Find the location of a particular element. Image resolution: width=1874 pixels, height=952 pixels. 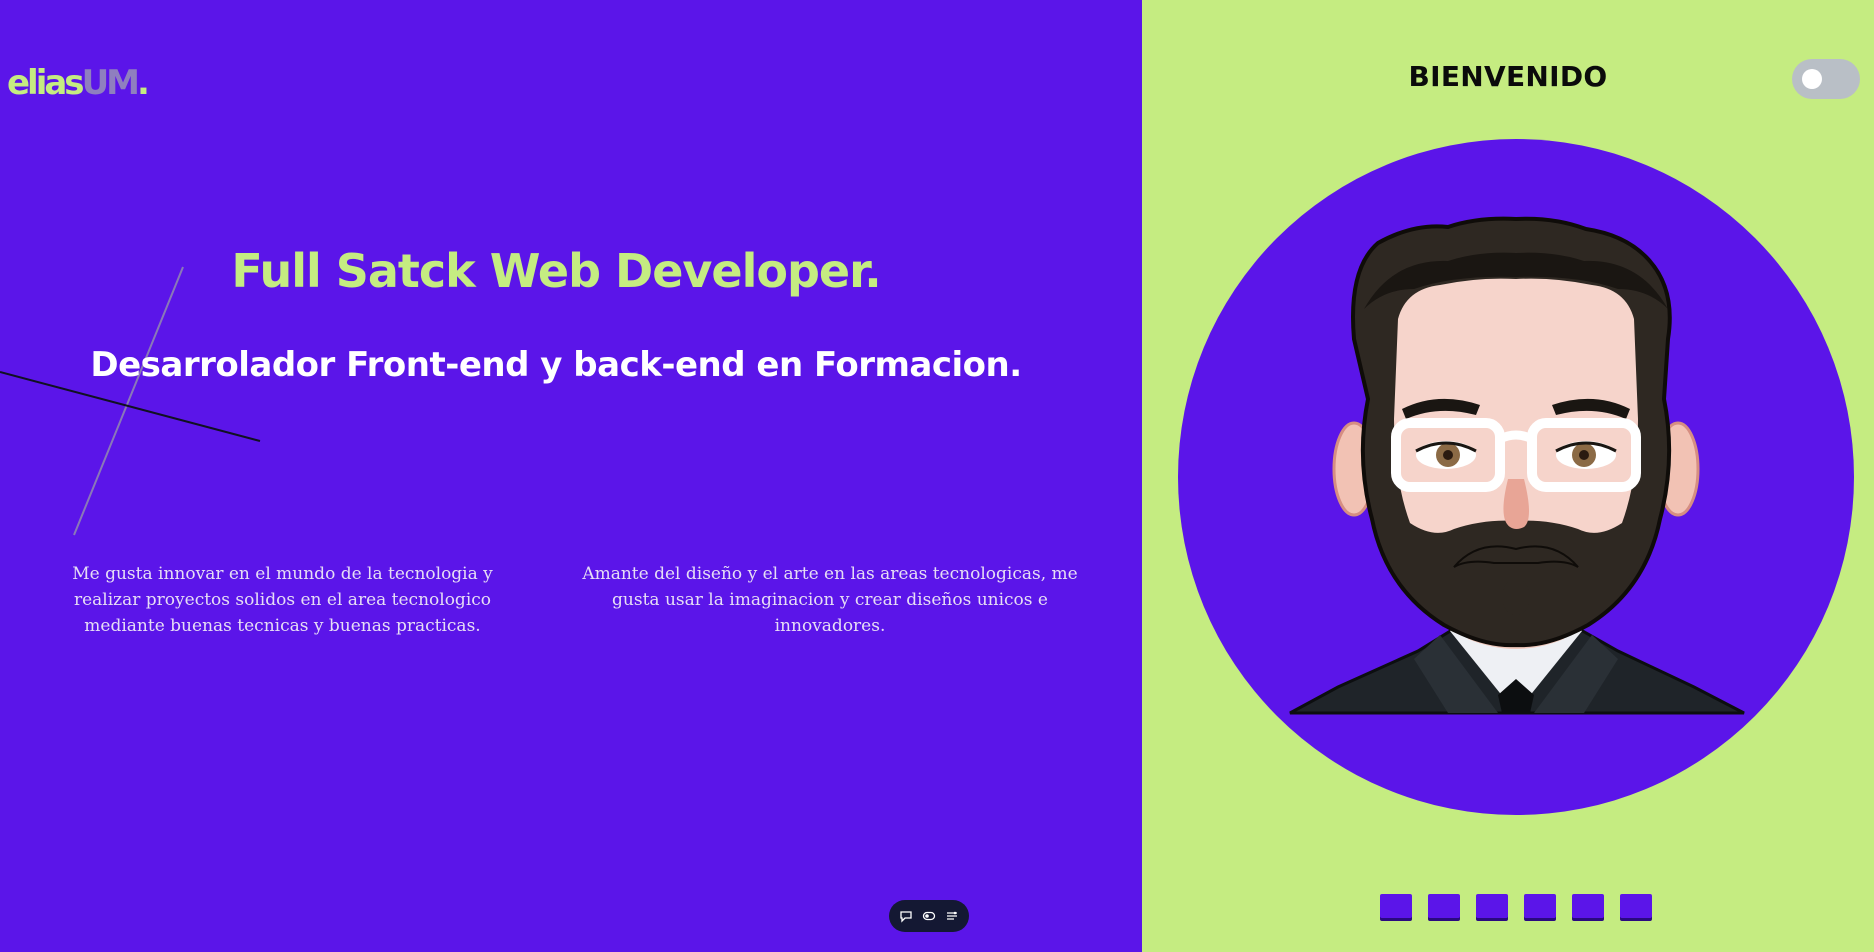

theme-toggle is located at coordinates (1826, 79).